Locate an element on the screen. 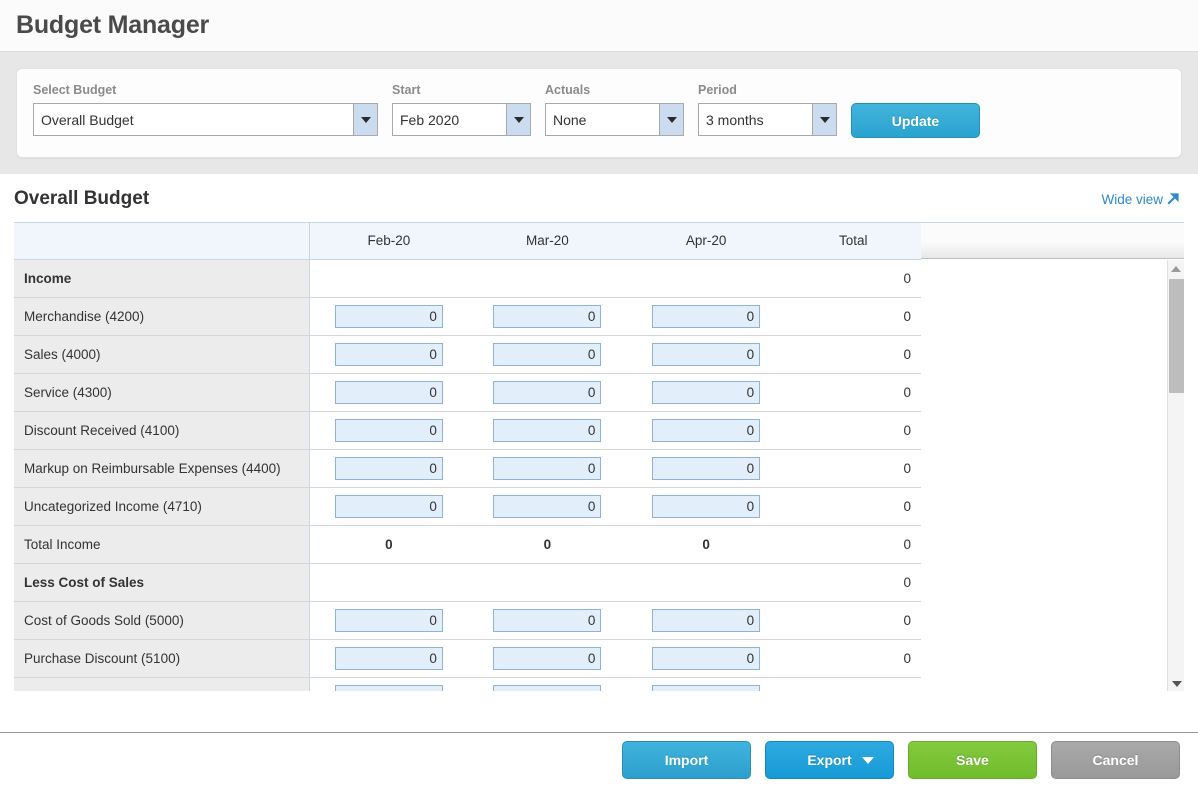 Image resolution: width=1198 pixels, height=786 pixels. triangle-down-icon is located at coordinates (1176, 683).